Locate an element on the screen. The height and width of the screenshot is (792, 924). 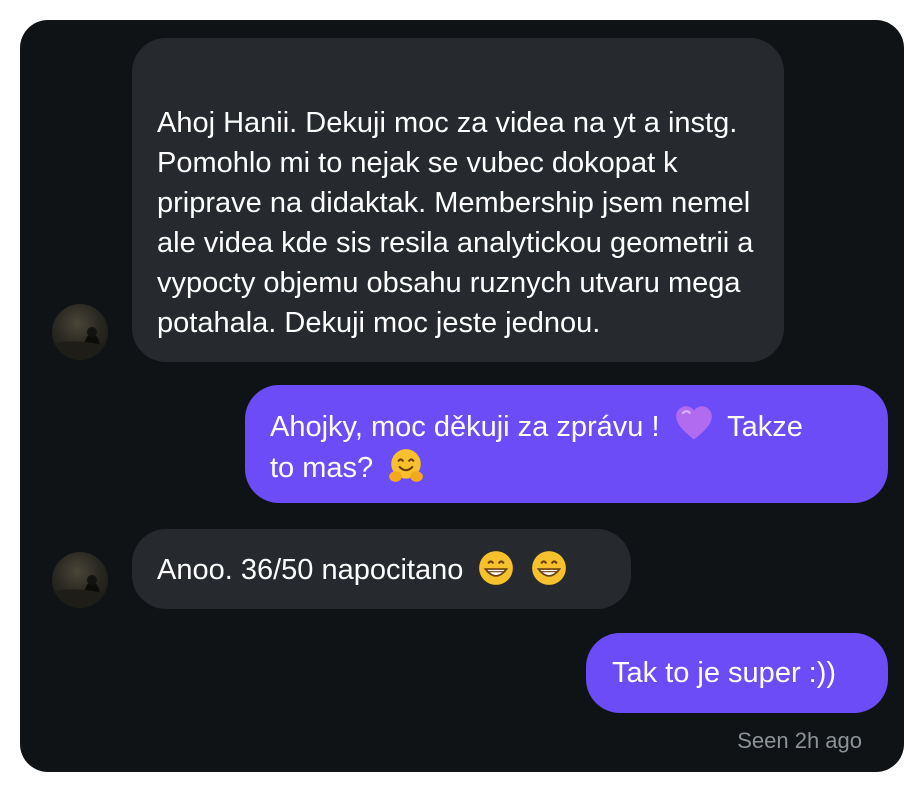
message-text-line2: to mas? is located at coordinates (322, 468).